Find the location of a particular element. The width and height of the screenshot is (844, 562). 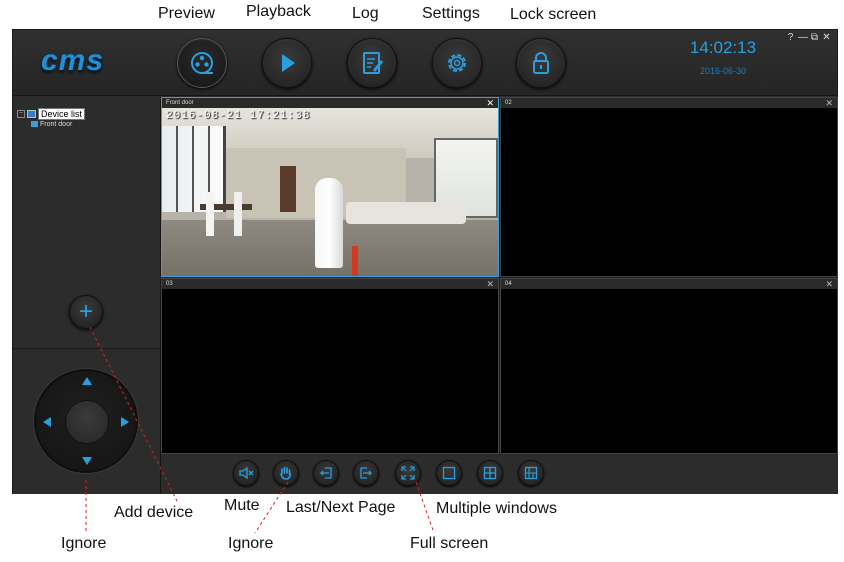

restore-button: ⧉ is located at coordinates (814, 37).